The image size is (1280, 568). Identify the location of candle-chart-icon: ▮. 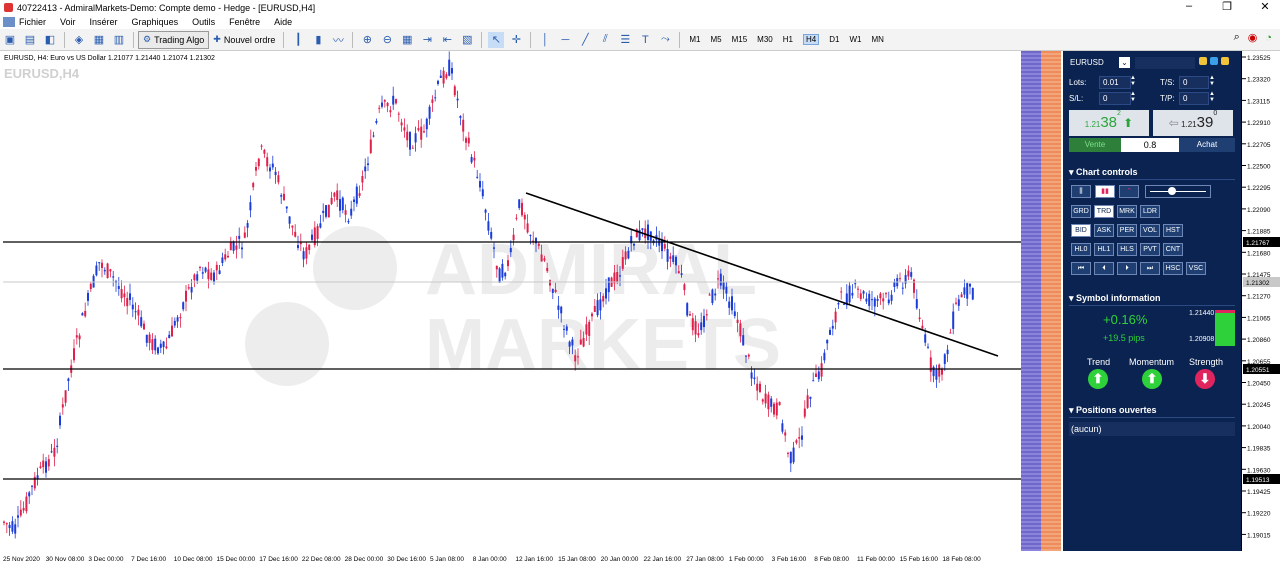
(318, 40).